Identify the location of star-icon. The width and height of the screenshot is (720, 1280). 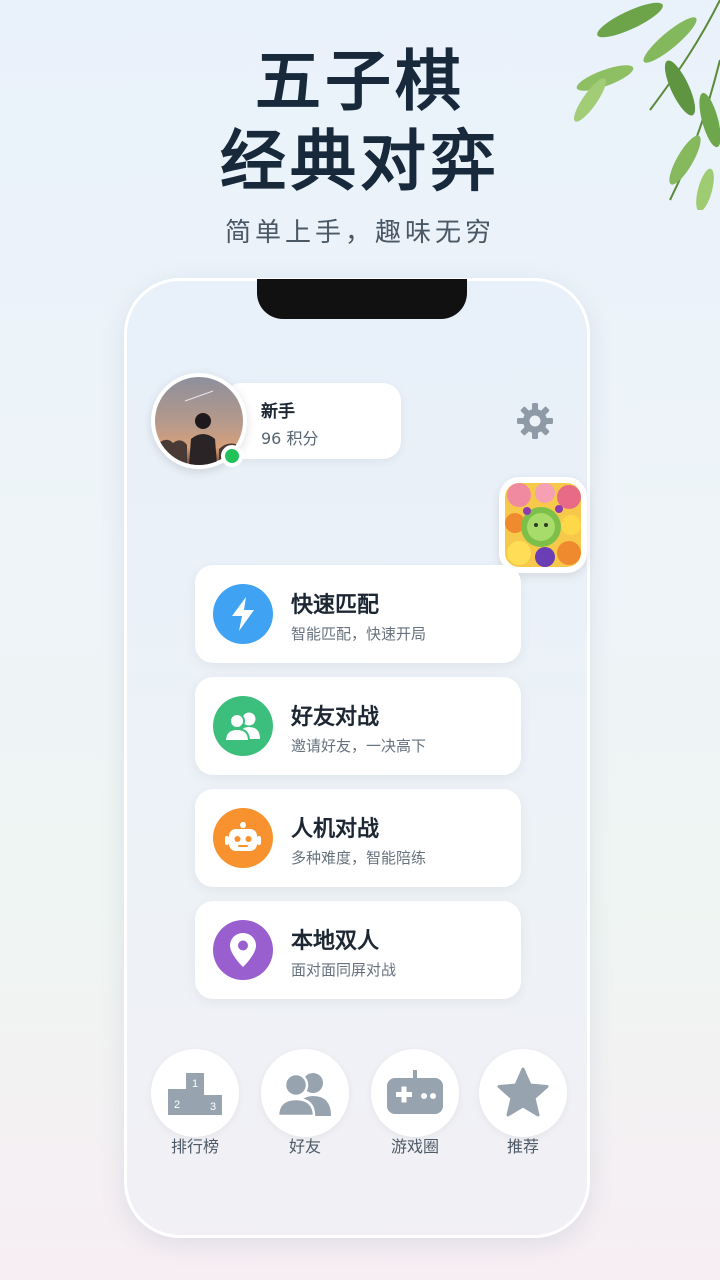
(523, 1092).